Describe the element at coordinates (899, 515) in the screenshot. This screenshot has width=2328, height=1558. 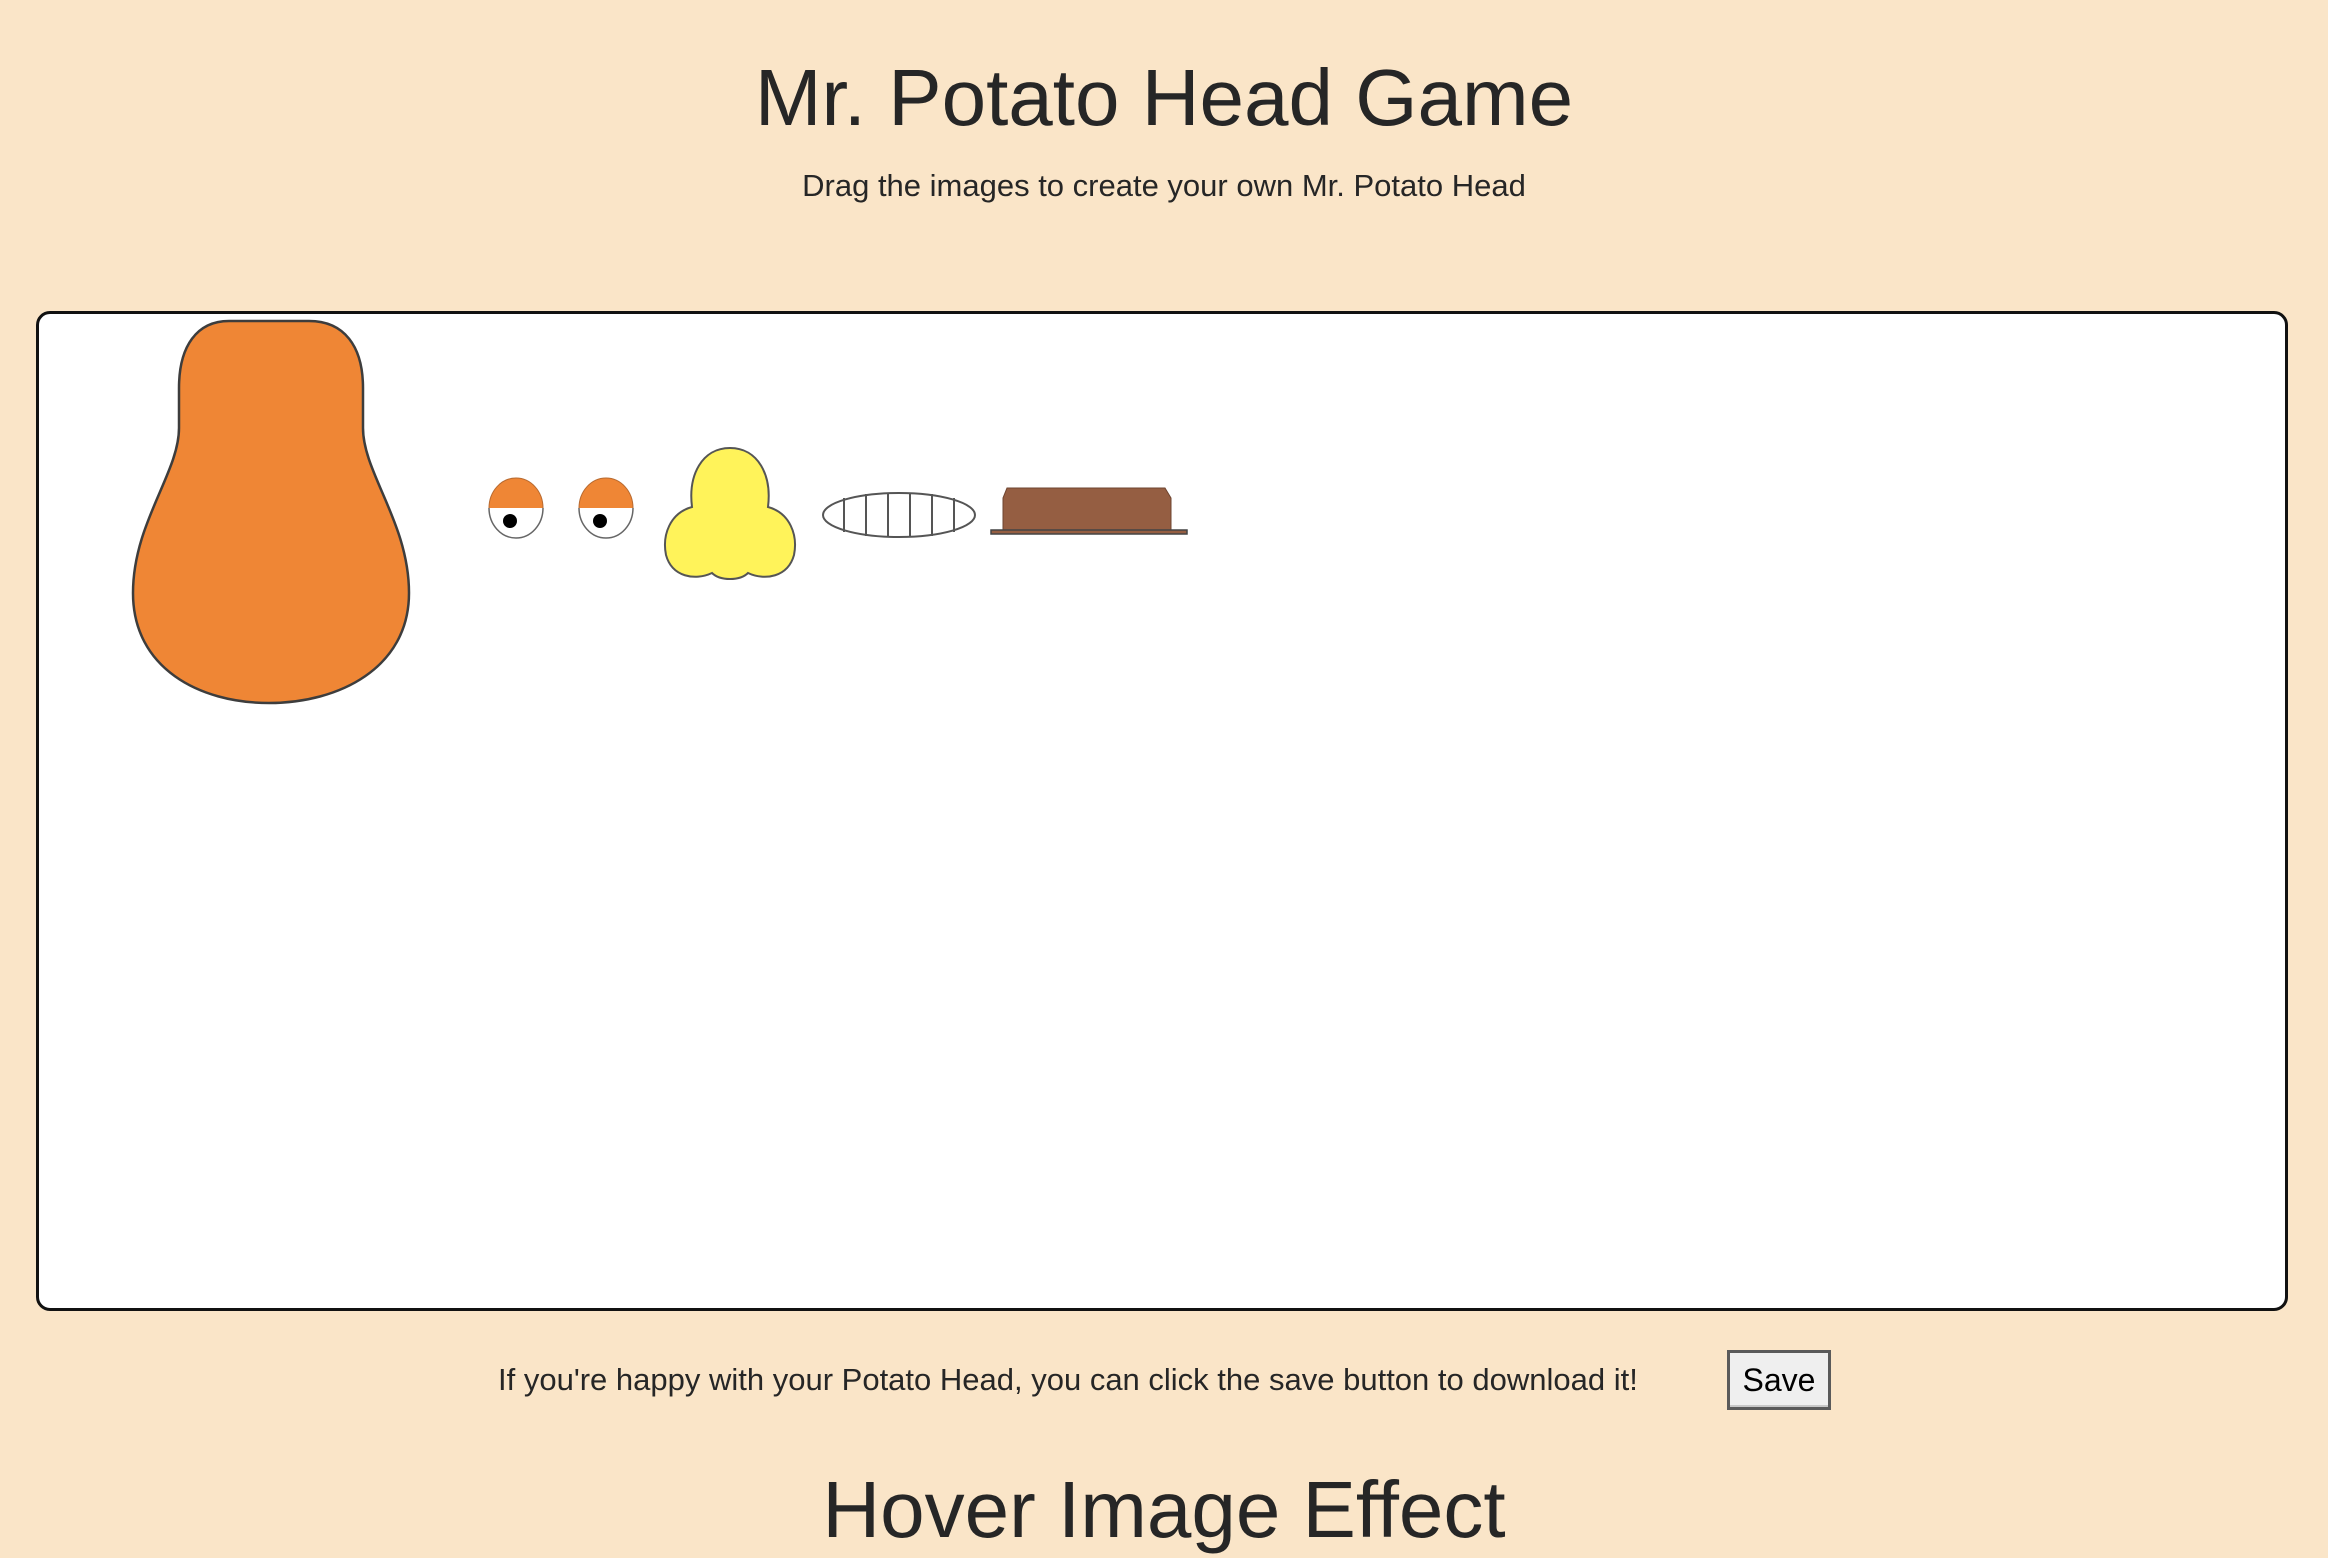
I see `mouth-image` at that location.